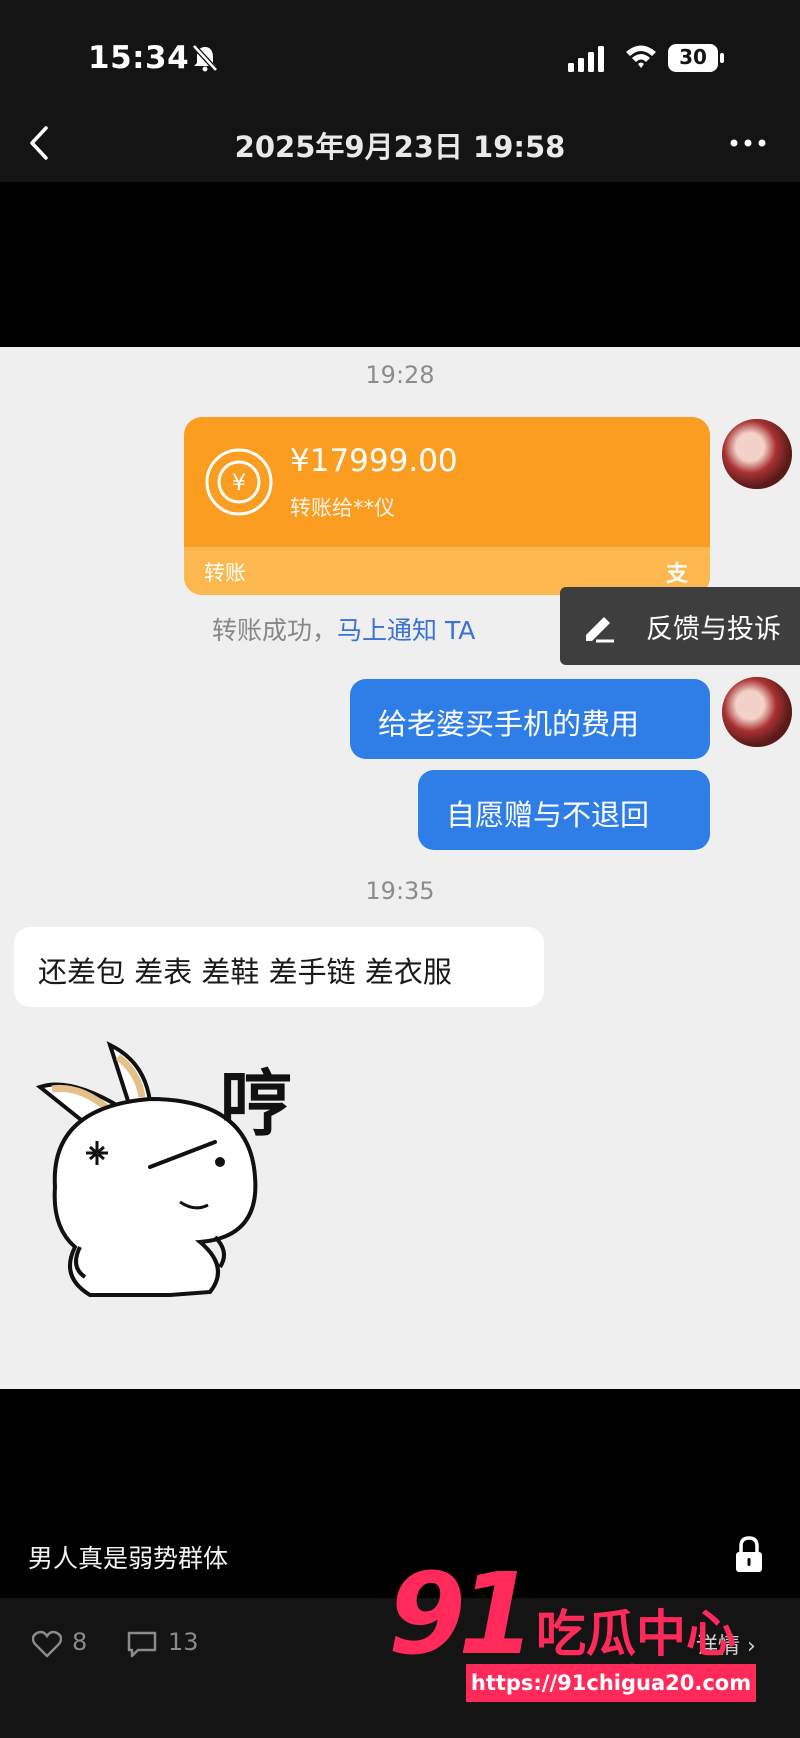 This screenshot has height=1738, width=800. I want to click on watermark-logo-number: 91, so click(462, 1615).